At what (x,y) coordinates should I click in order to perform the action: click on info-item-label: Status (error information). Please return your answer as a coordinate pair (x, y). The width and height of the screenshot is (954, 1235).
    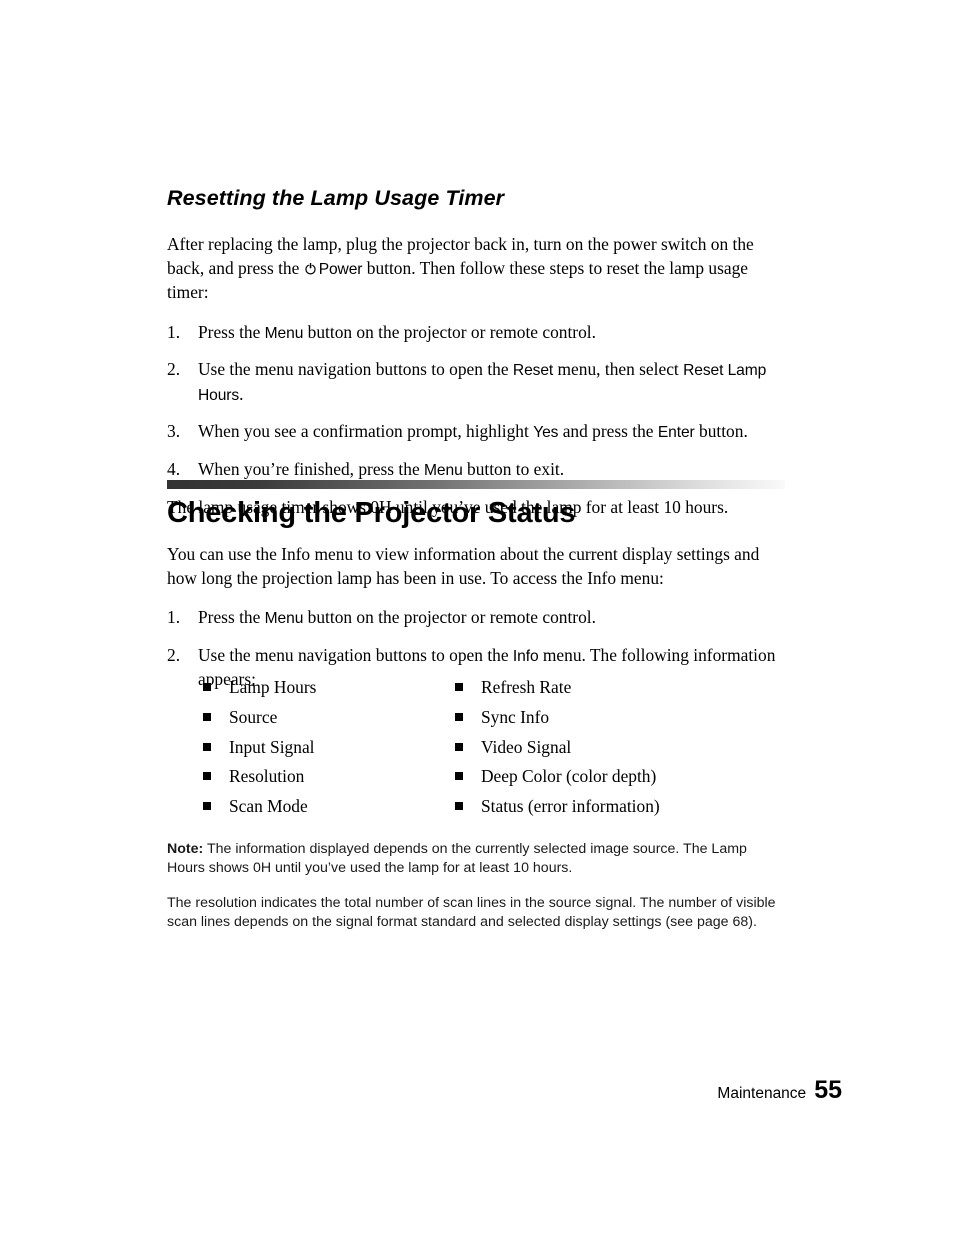
    Looking at the image, I should click on (570, 806).